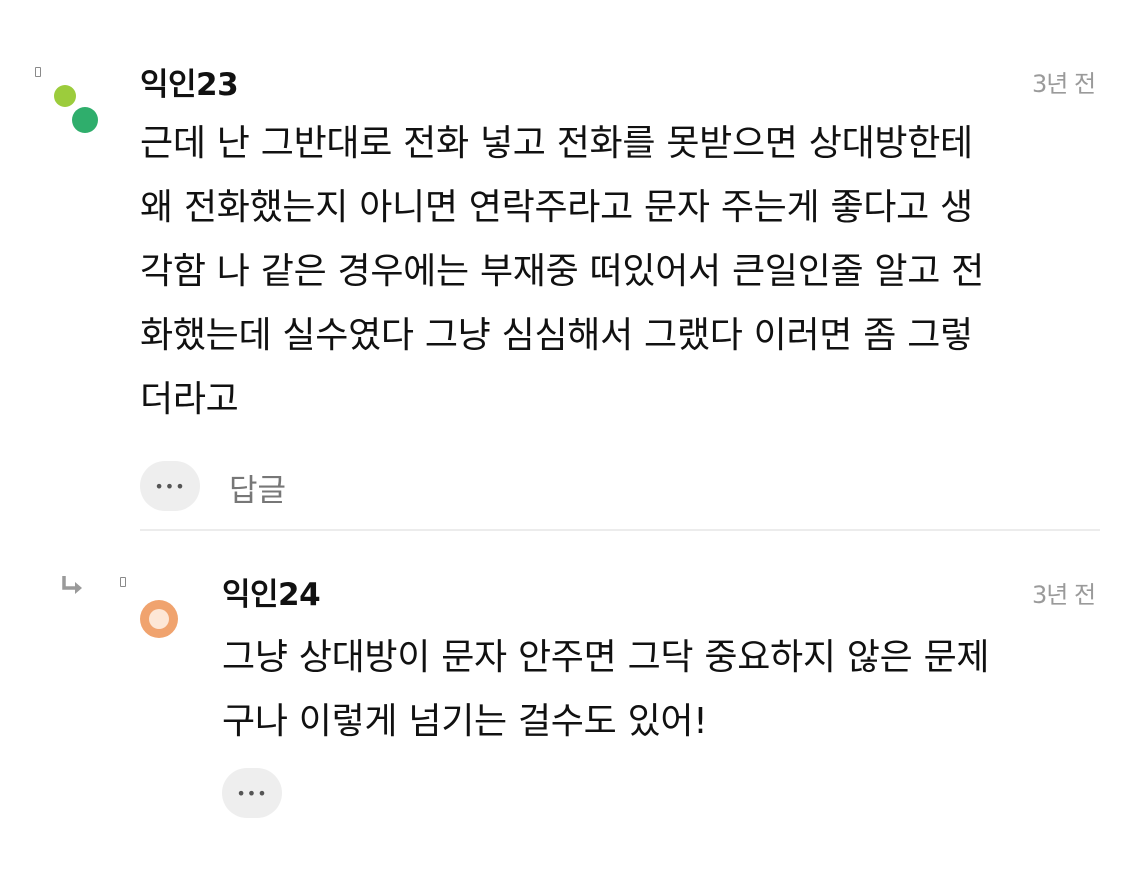  What do you see at coordinates (189, 399) in the screenshot?
I see `comment-body-line: 더라고` at bounding box center [189, 399].